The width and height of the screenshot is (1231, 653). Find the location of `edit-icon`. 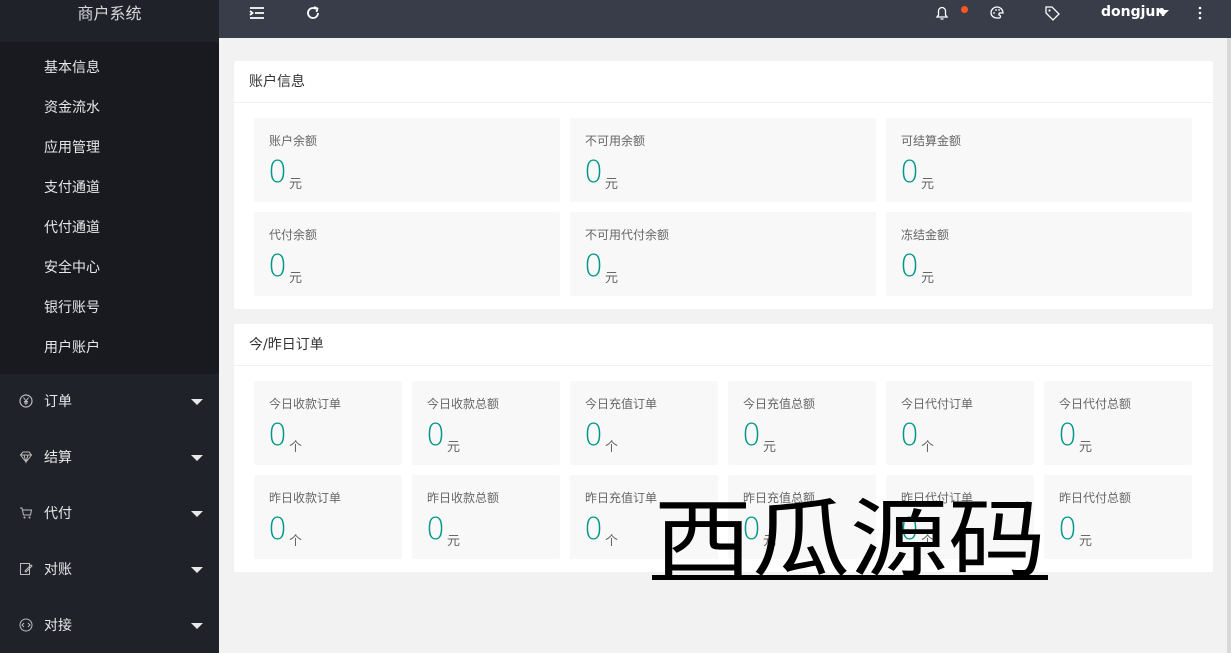

edit-icon is located at coordinates (26, 569).